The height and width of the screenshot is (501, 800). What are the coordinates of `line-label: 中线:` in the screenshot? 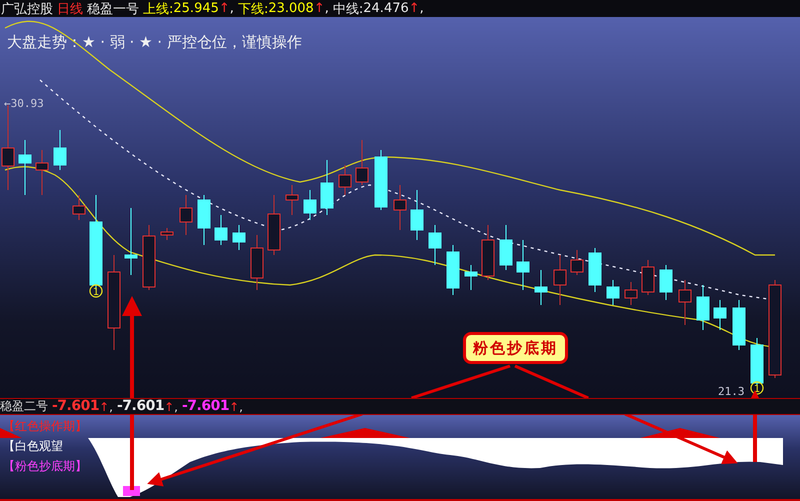 It's located at (348, 9).